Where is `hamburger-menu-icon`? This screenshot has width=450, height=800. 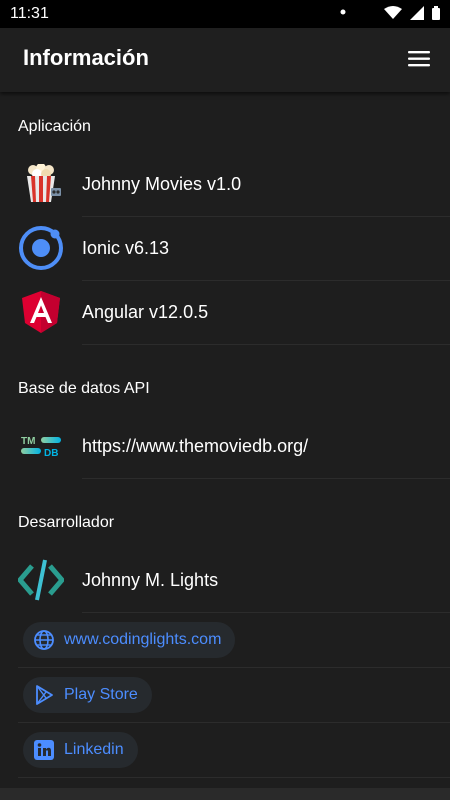
hamburger-menu-icon is located at coordinates (419, 59).